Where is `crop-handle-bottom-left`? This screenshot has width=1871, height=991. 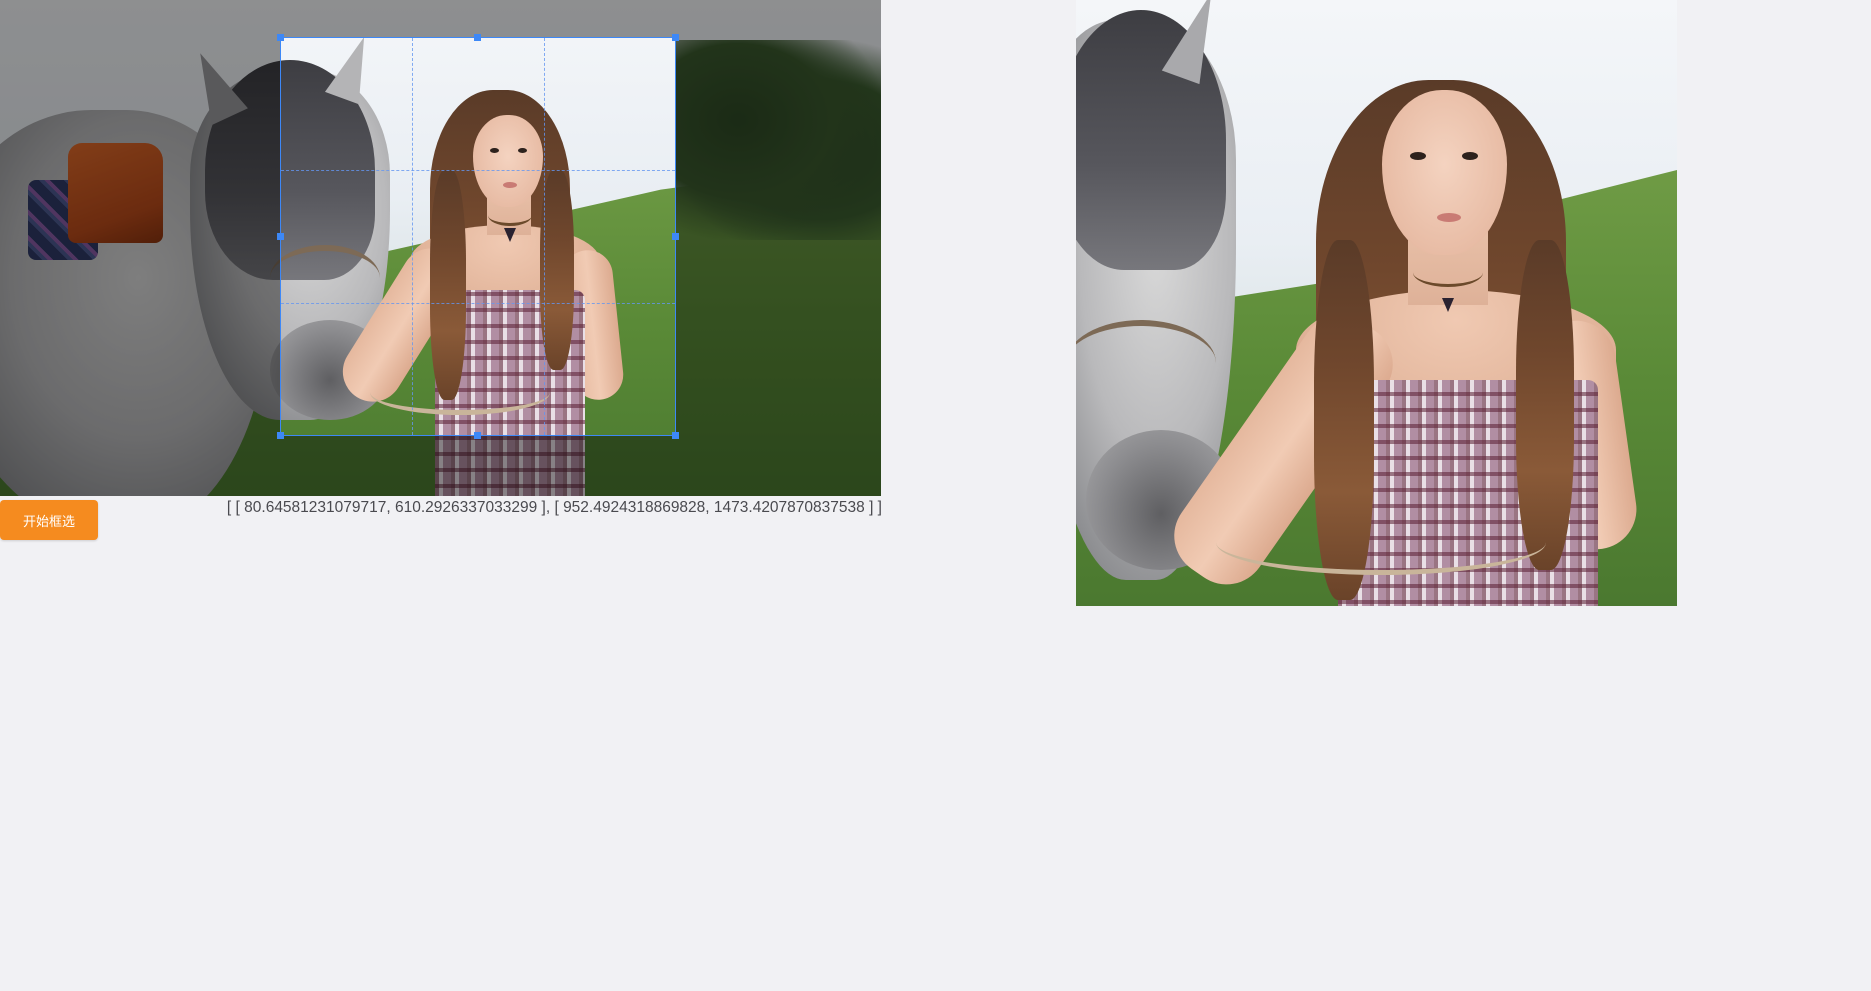 crop-handle-bottom-left is located at coordinates (280, 435).